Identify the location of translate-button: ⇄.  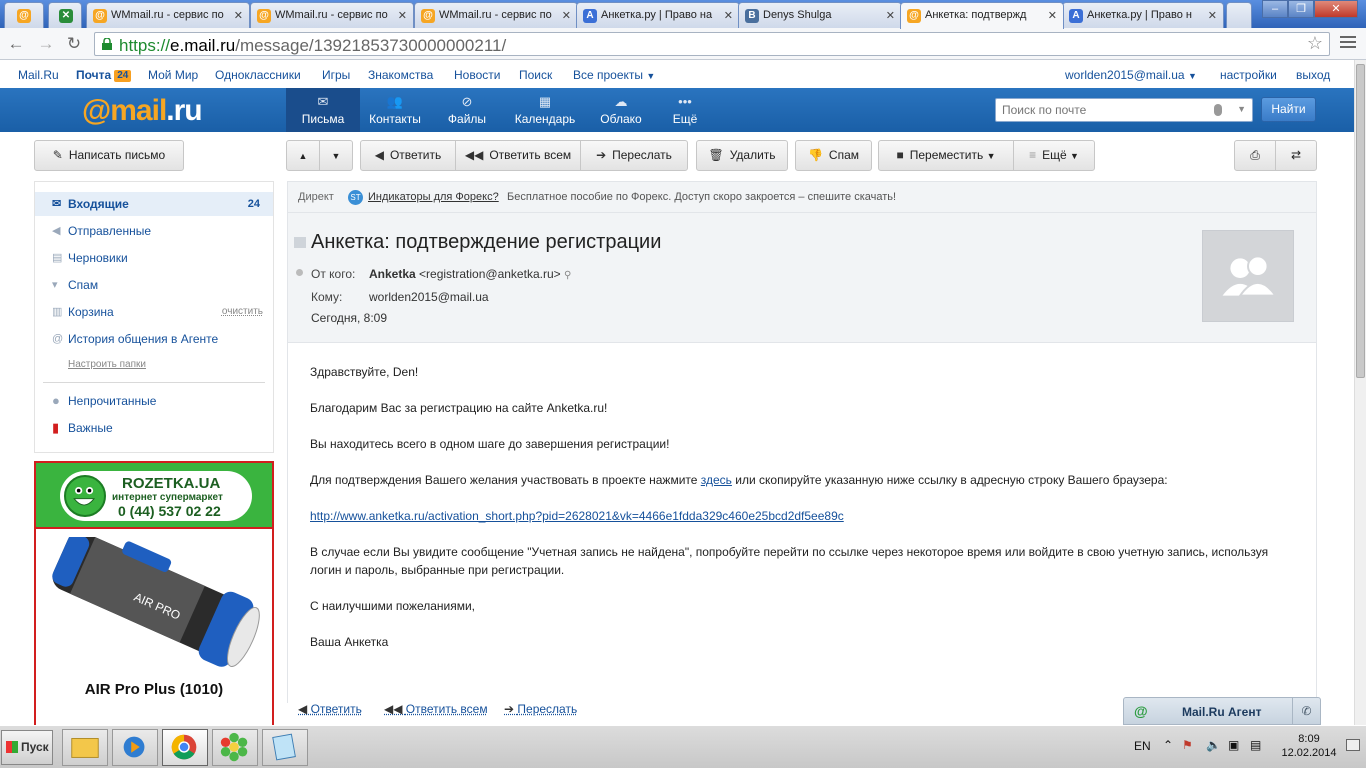
(1296, 155).